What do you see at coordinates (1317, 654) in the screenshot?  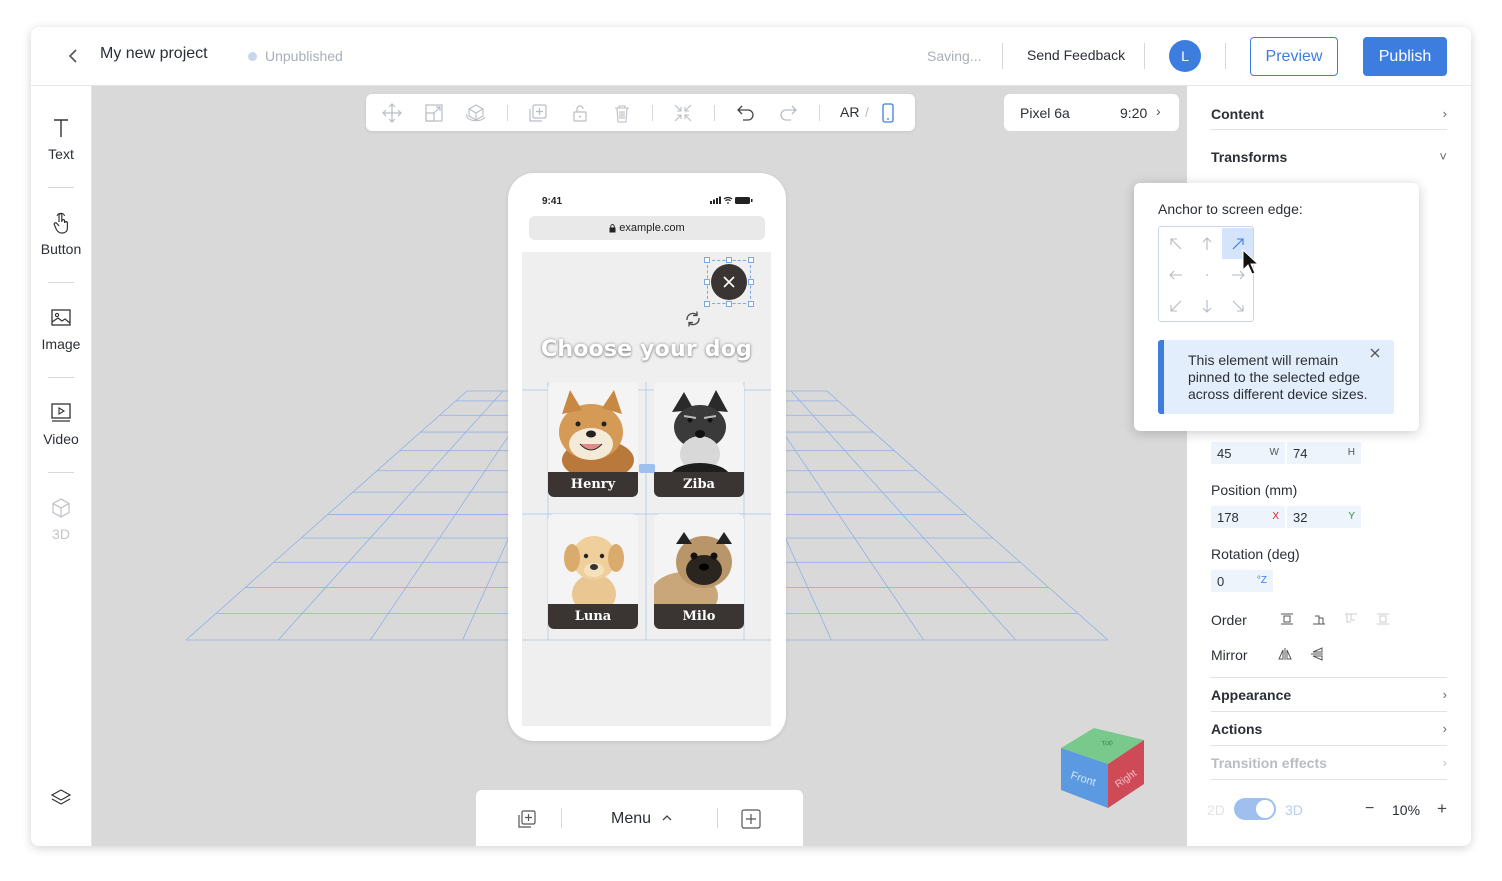 I see `mirror-vertical-icon` at bounding box center [1317, 654].